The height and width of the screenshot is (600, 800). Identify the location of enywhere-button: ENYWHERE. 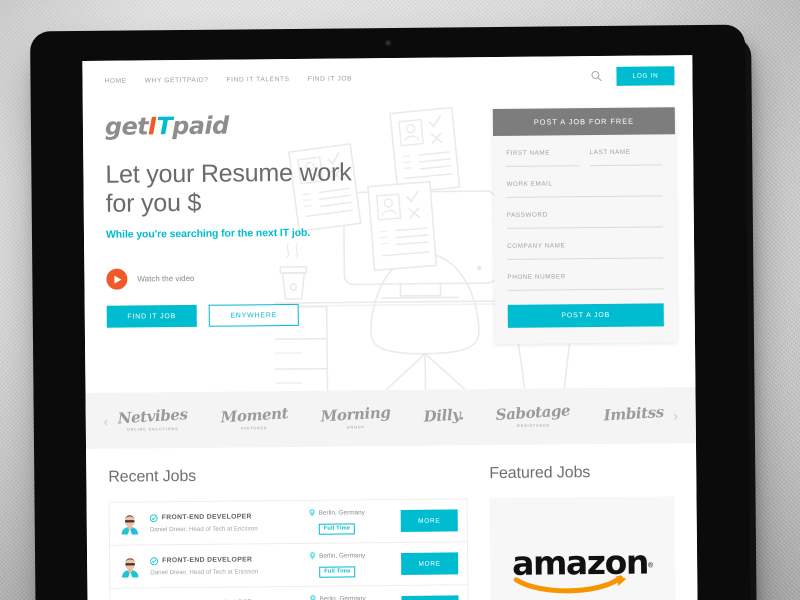
(253, 315).